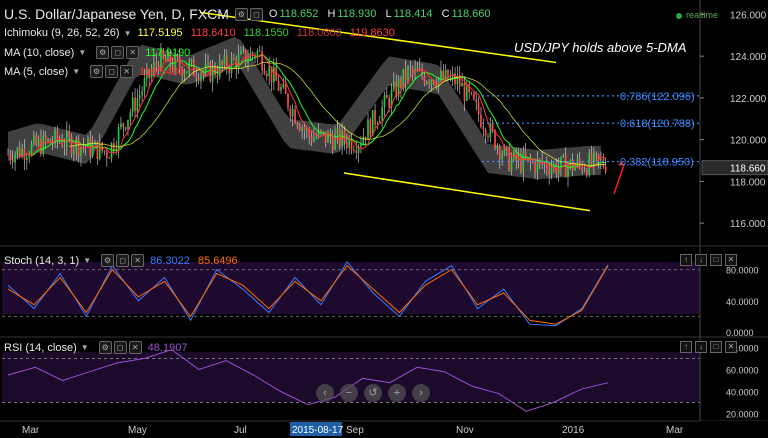 This screenshot has height=438, width=768. I want to click on y-tick-label: 120.000, so click(748, 141).